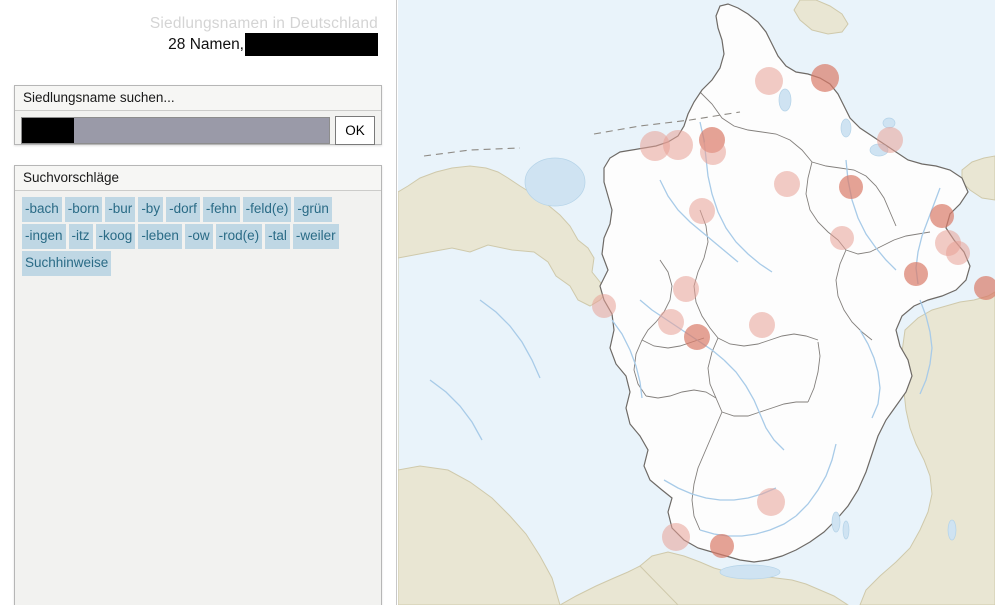  Describe the element at coordinates (221, 209) in the screenshot. I see `suggestion-tag: -fehn` at that location.